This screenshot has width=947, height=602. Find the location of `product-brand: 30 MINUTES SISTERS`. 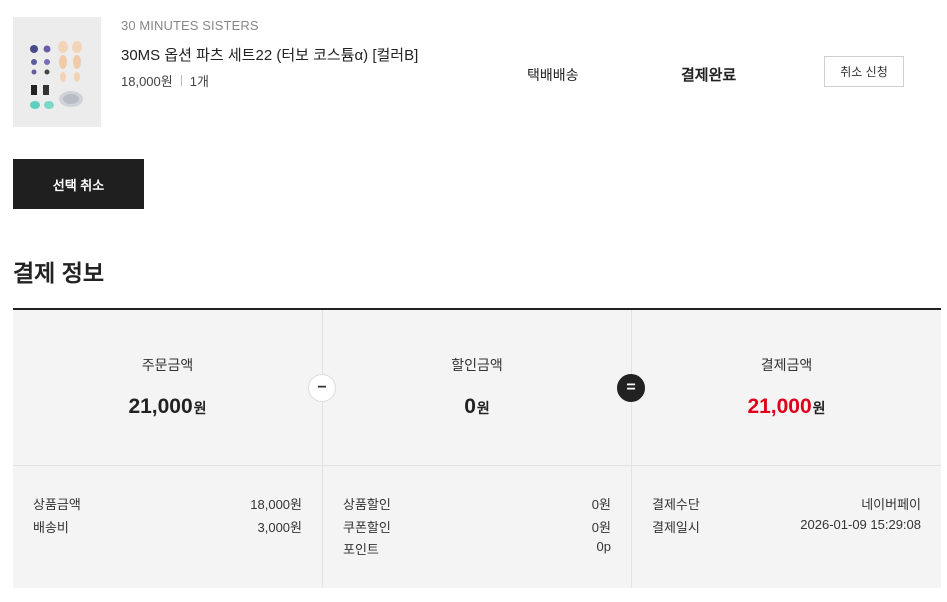

product-brand: 30 MINUTES SISTERS is located at coordinates (190, 25).